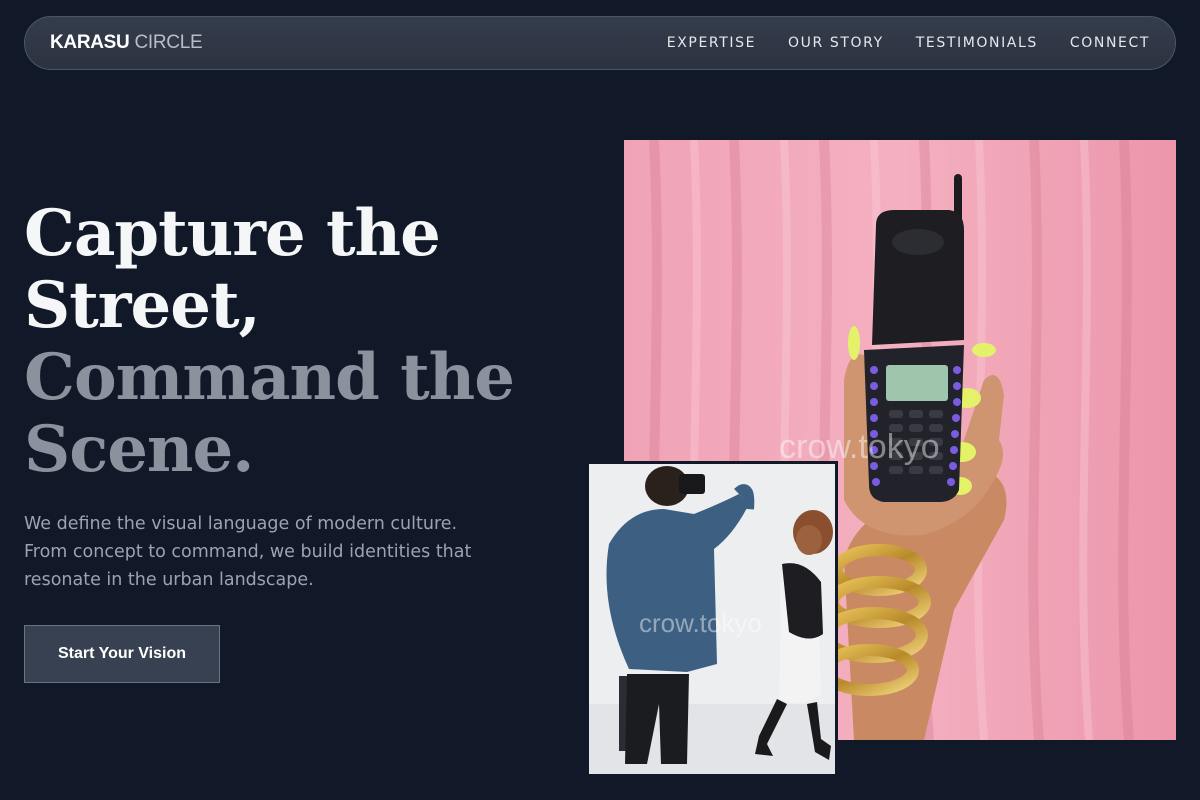 The width and height of the screenshot is (1200, 800). Describe the element at coordinates (977, 43) in the screenshot. I see `nav-link-testimonials: TESTIMONIALS` at that location.